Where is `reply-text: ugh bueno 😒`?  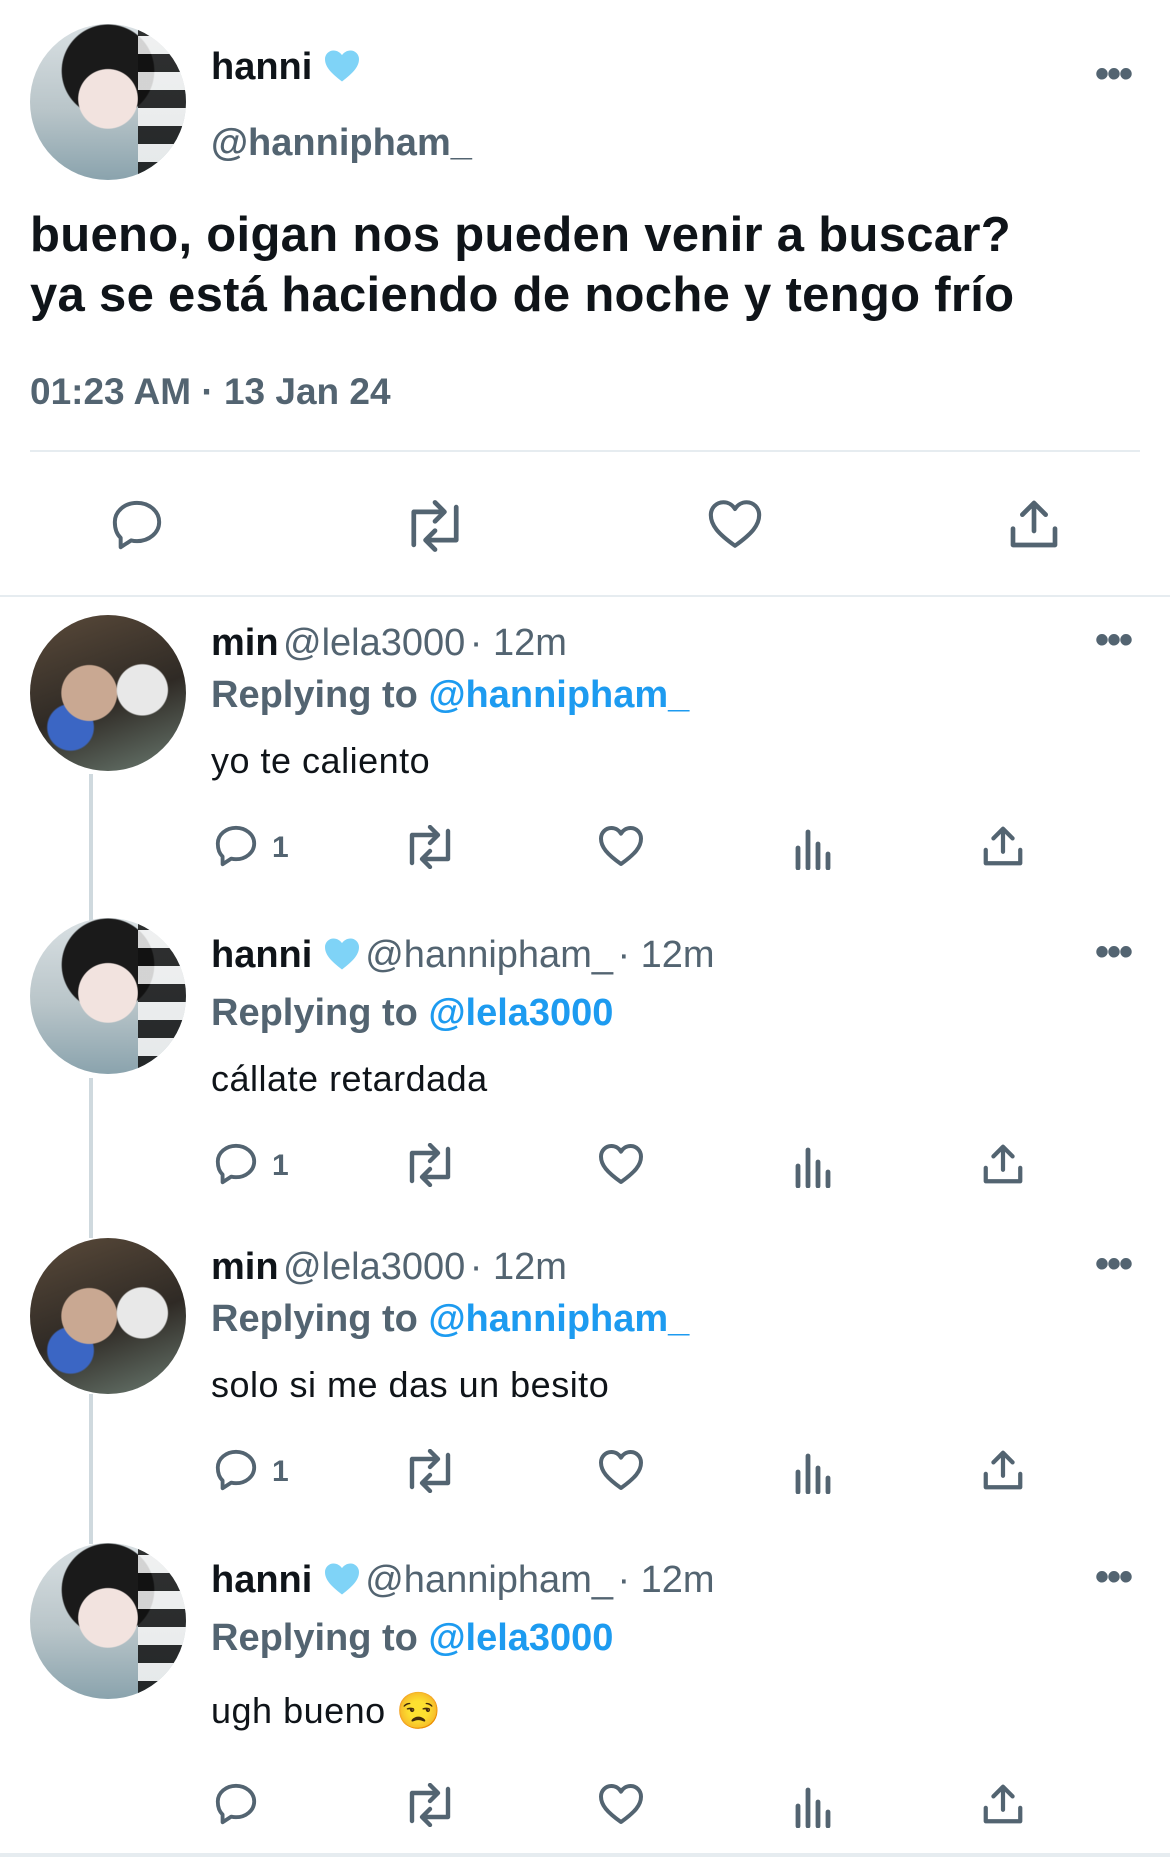
reply-text: ugh bueno 😒 is located at coordinates (326, 1710).